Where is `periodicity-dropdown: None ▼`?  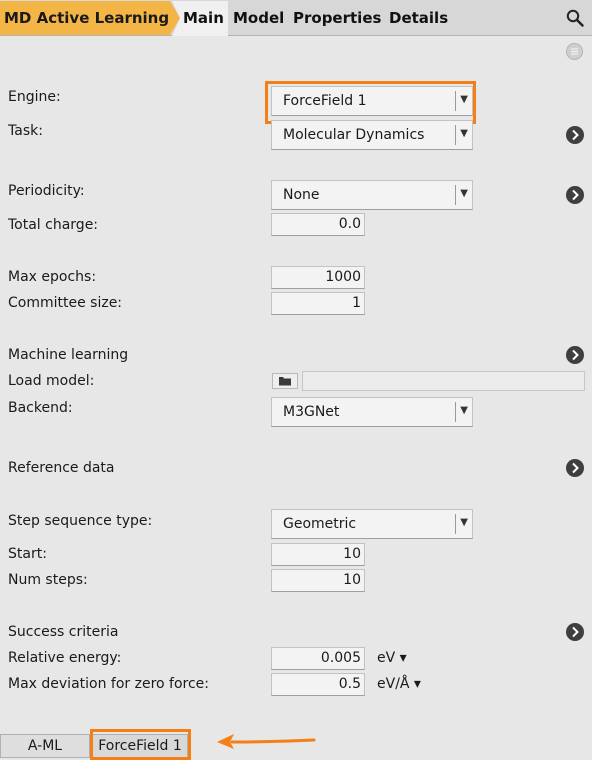 periodicity-dropdown: None ▼ is located at coordinates (372, 195).